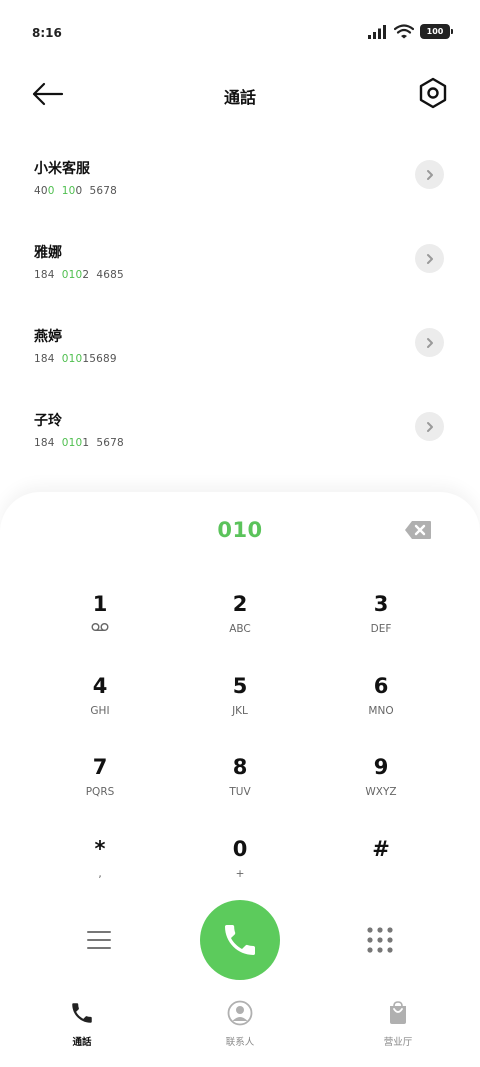  I want to click on contact-icon, so click(240, 1013).